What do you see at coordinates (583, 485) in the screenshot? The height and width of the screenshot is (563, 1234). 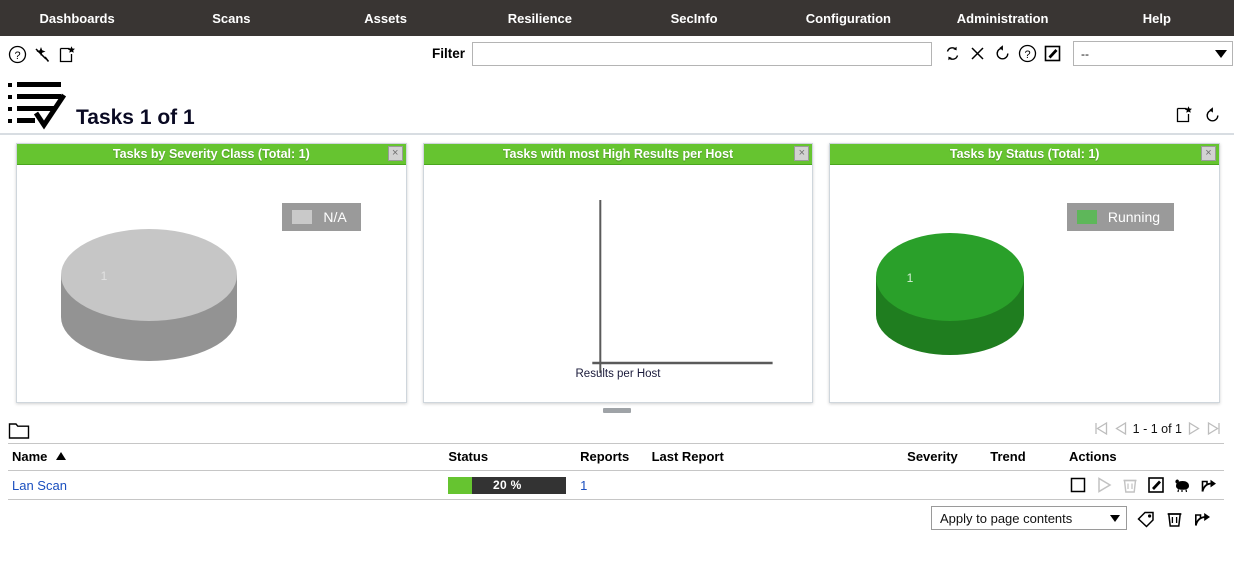 I see `reports-count-link: 1` at bounding box center [583, 485].